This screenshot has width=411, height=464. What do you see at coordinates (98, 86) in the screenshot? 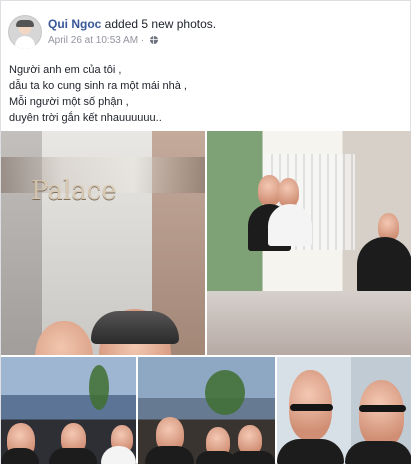
I see `caption-line: dẫu ta ko cung sinh ra một mái nhà ,` at bounding box center [98, 86].